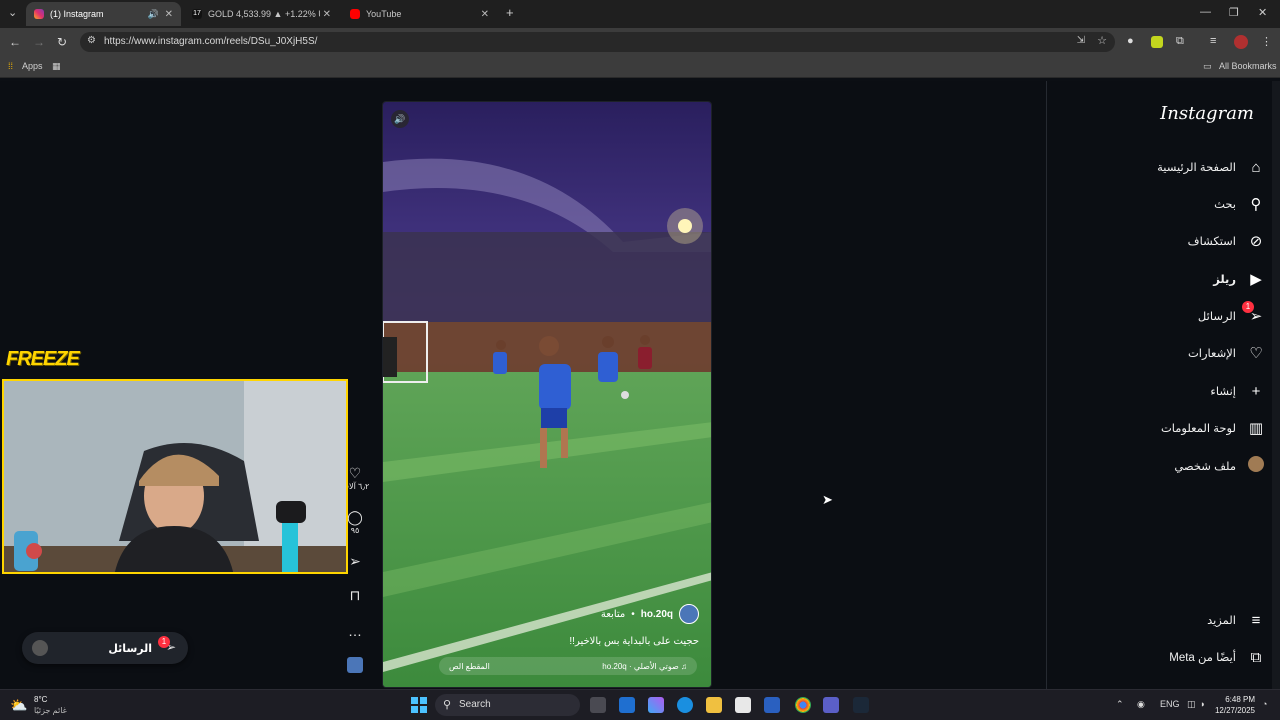  Describe the element at coordinates (689, 614) in the screenshot. I see `author-avatar` at that location.